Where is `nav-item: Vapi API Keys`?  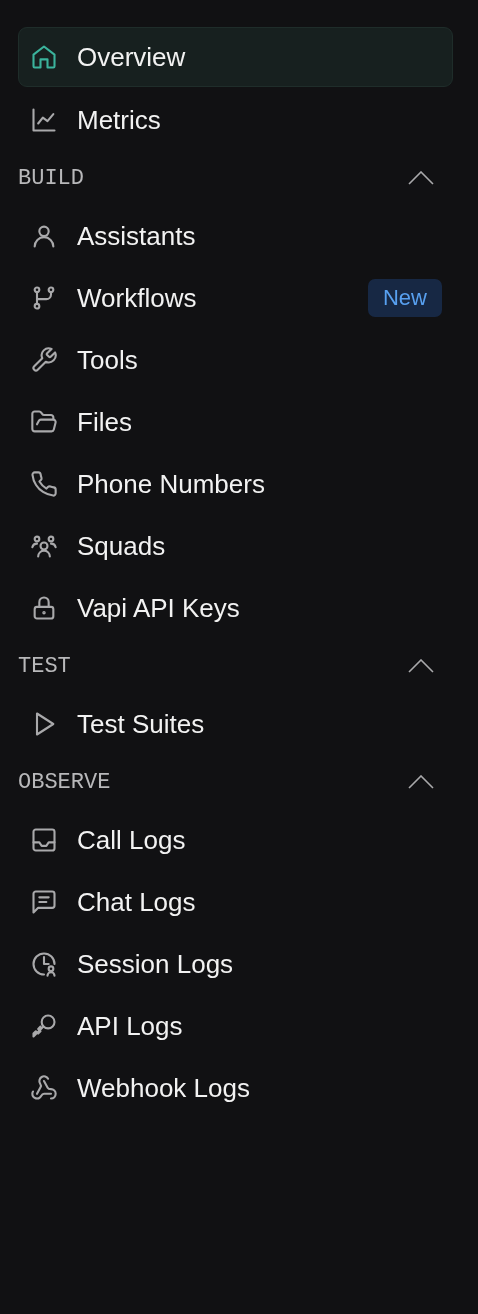
nav-item: Vapi API Keys is located at coordinates (235, 608).